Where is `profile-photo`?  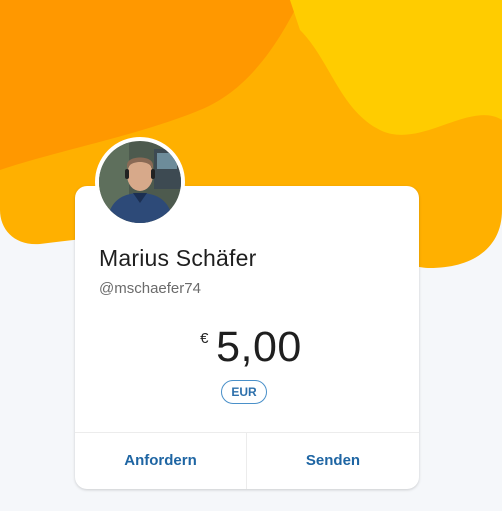
profile-photo is located at coordinates (140, 182).